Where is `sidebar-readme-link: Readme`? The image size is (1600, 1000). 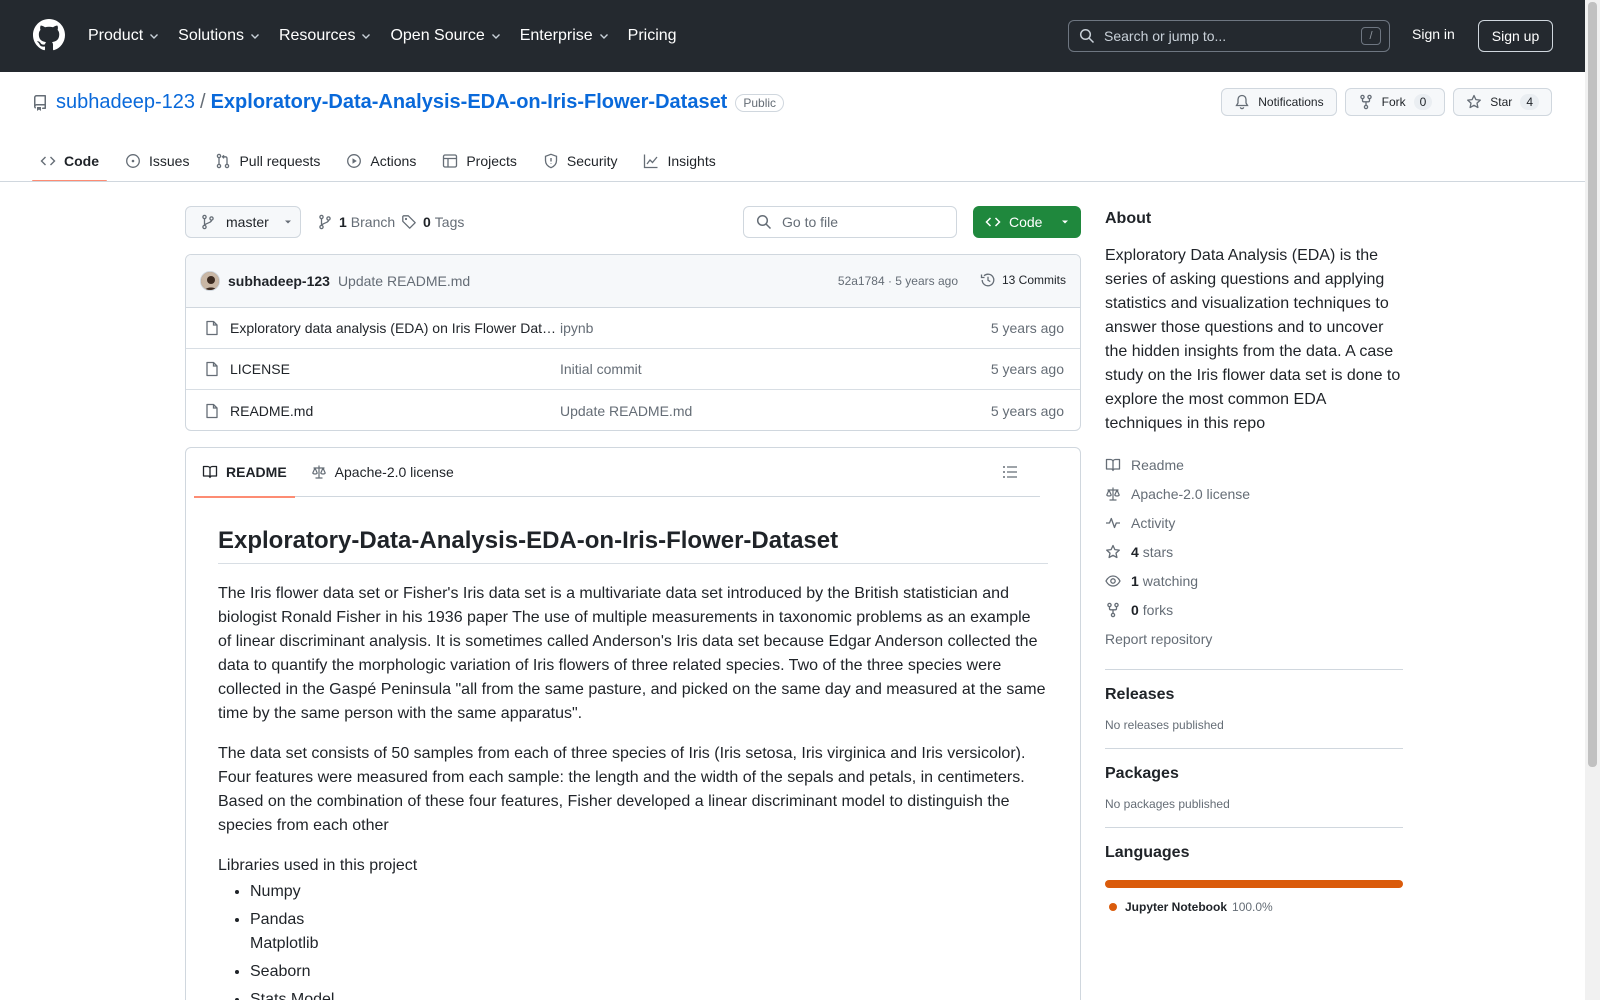
sidebar-readme-link: Readme is located at coordinates (1254, 464).